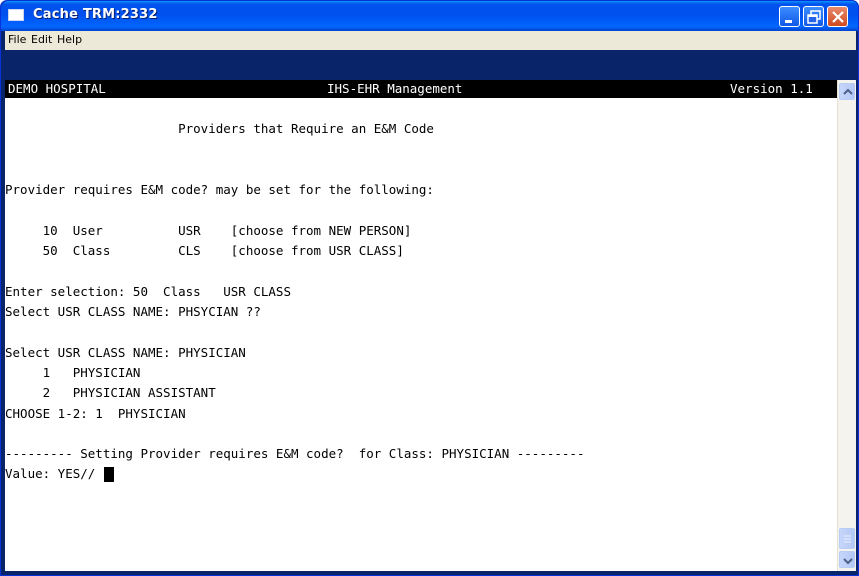 The height and width of the screenshot is (576, 859). What do you see at coordinates (95, 14) in the screenshot?
I see `window-title: Cache TRM:2332` at bounding box center [95, 14].